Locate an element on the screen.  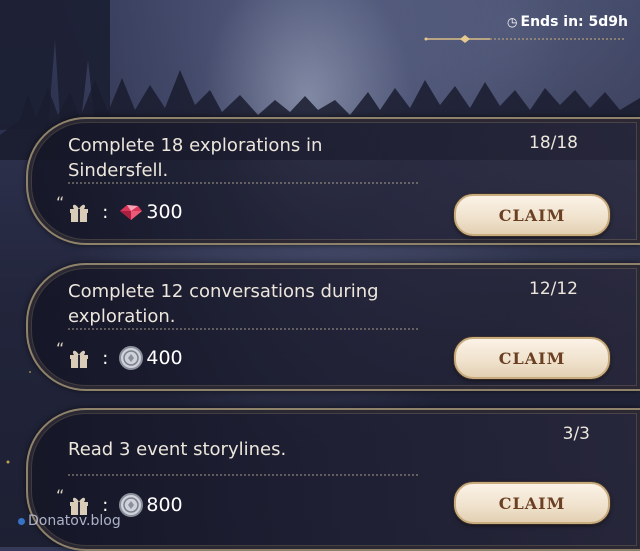
reward-amount: 400 is located at coordinates (164, 358).